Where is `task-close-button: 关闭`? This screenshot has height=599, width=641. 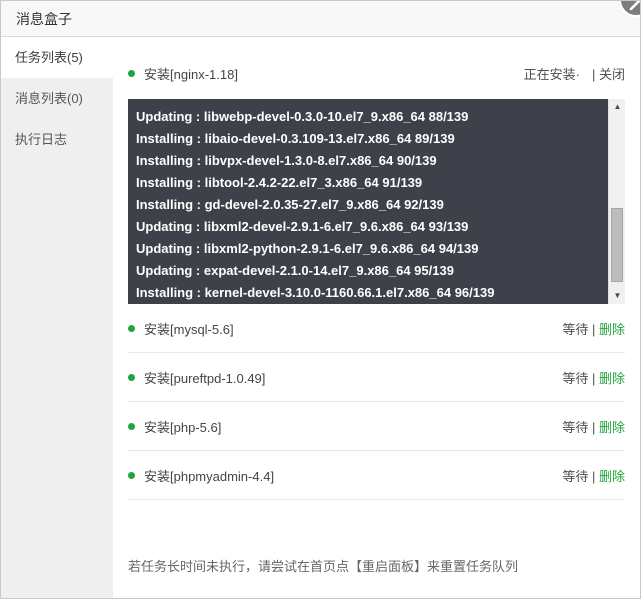 task-close-button: 关闭 is located at coordinates (612, 74).